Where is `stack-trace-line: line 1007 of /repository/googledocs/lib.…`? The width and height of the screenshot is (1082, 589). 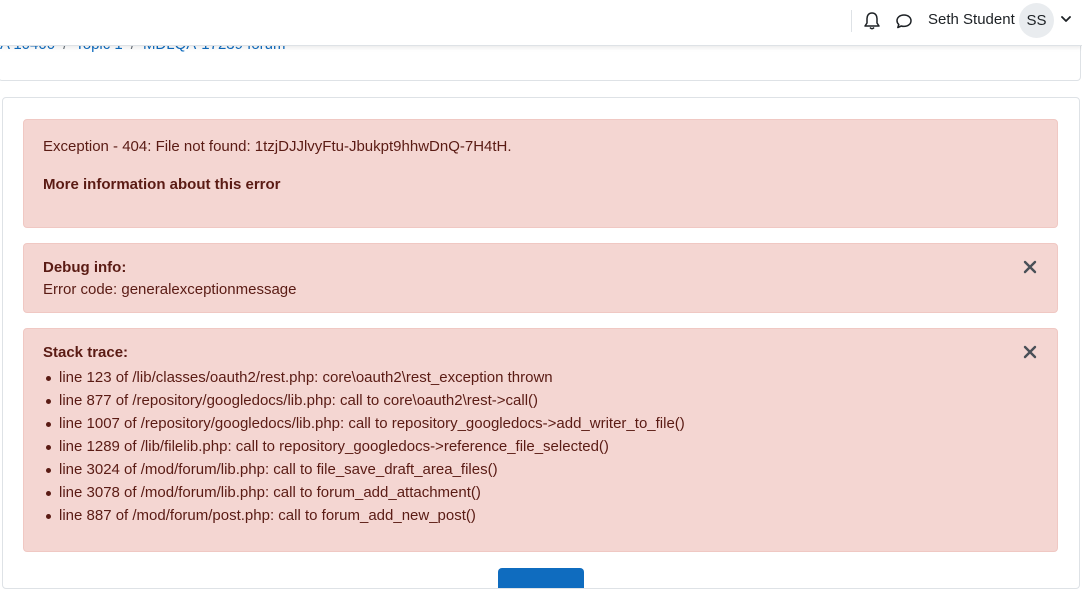
stack-trace-line: line 1007 of /repository/googledocs/lib.… is located at coordinates (364, 423).